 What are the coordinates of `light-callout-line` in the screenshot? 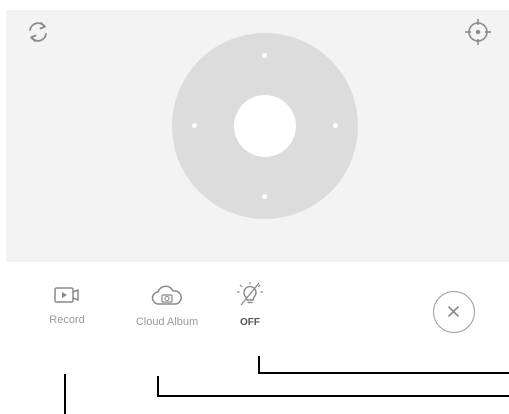 It's located at (383, 373).